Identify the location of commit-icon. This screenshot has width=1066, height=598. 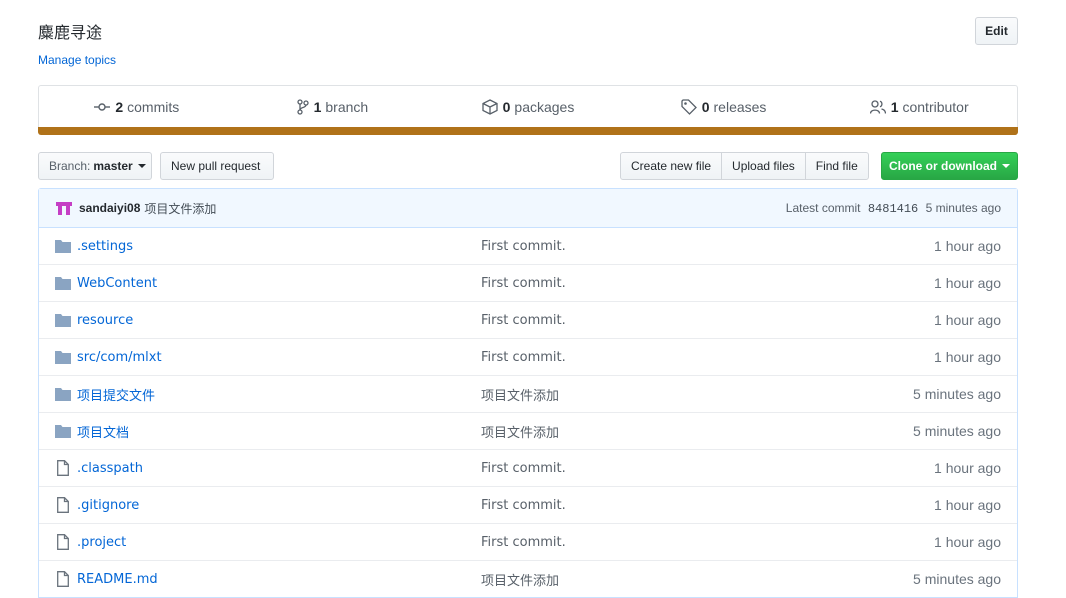
(102, 106).